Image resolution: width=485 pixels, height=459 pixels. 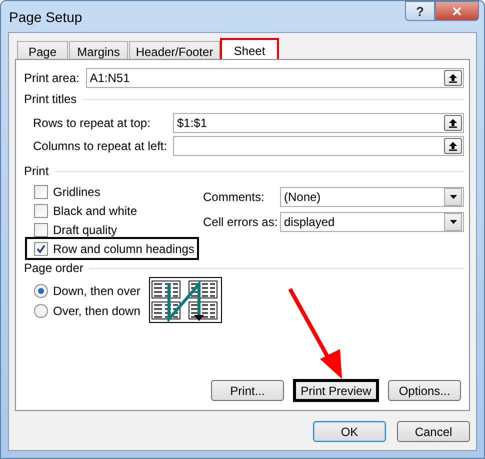 What do you see at coordinates (234, 197) in the screenshot?
I see `field-label: Comments:` at bounding box center [234, 197].